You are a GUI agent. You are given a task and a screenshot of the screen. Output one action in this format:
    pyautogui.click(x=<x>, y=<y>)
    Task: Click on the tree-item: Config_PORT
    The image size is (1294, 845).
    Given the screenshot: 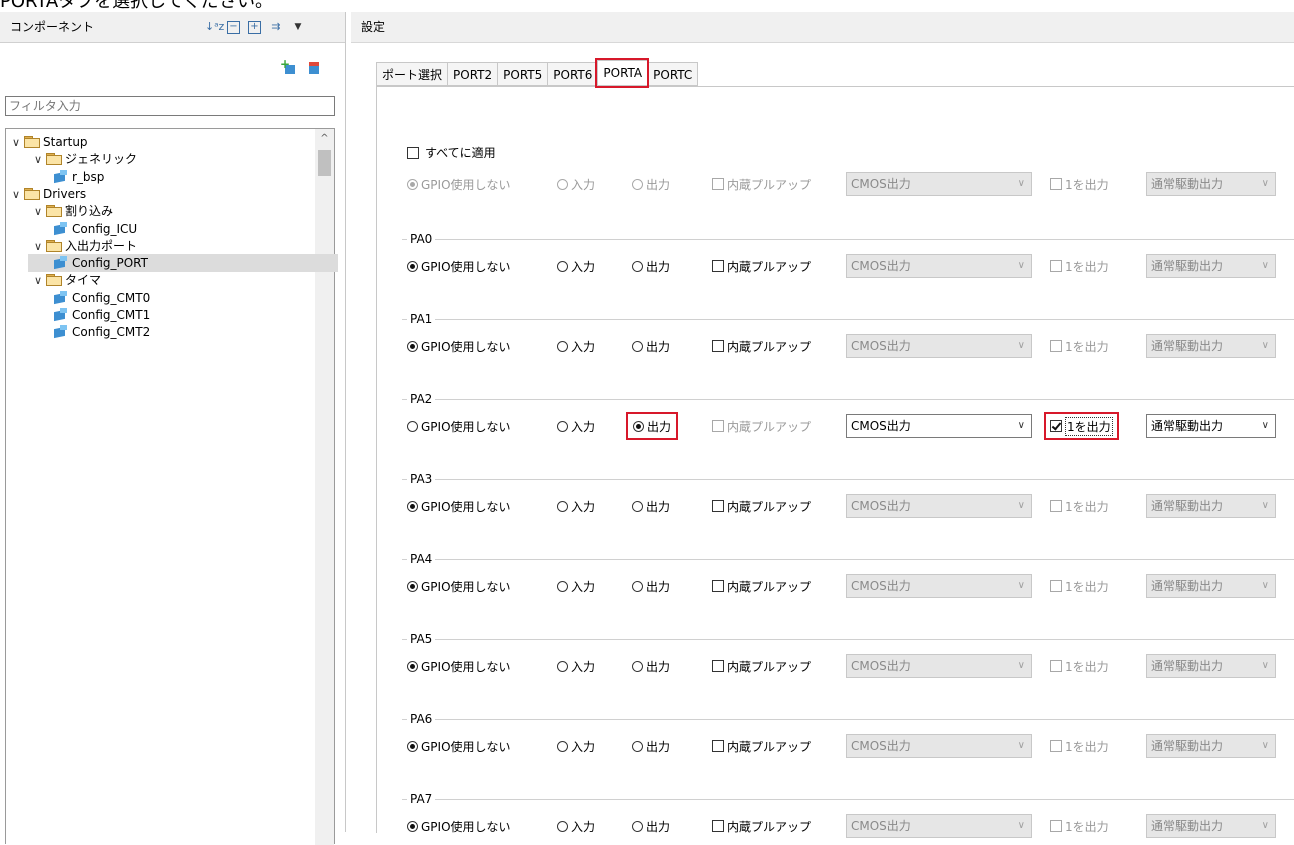 What is the action you would take?
    pyautogui.click(x=183, y=263)
    